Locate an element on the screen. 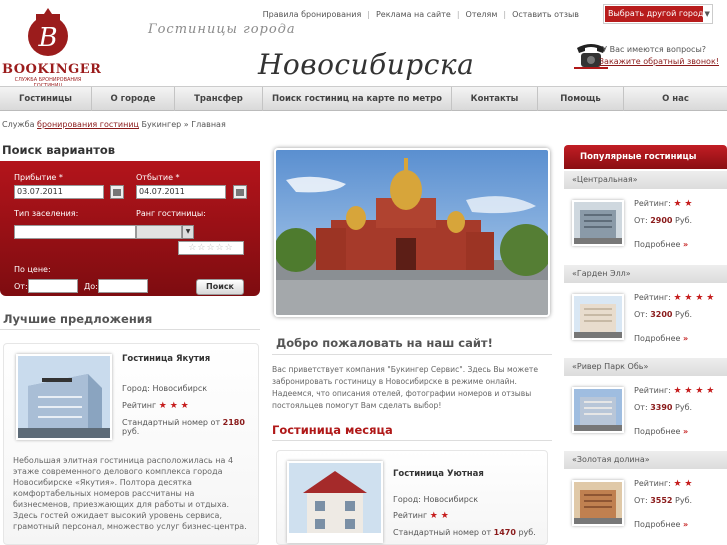  callback-question: У Вас имеются вопросы? is located at coordinates (654, 49).